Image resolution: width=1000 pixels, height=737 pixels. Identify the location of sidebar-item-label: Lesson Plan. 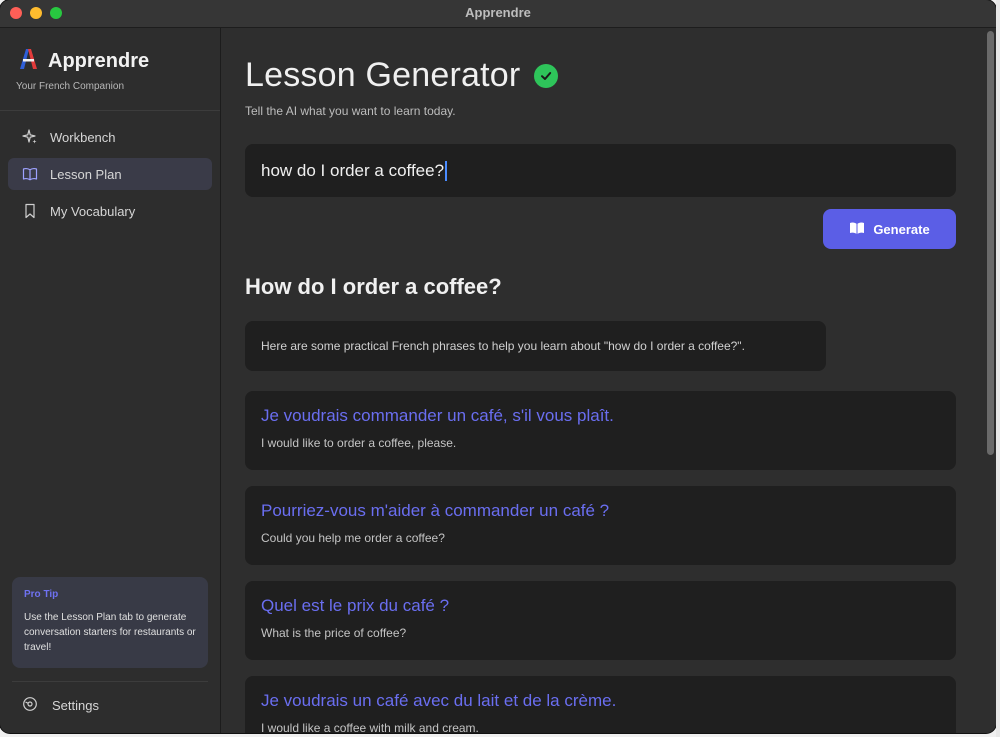
(86, 174).